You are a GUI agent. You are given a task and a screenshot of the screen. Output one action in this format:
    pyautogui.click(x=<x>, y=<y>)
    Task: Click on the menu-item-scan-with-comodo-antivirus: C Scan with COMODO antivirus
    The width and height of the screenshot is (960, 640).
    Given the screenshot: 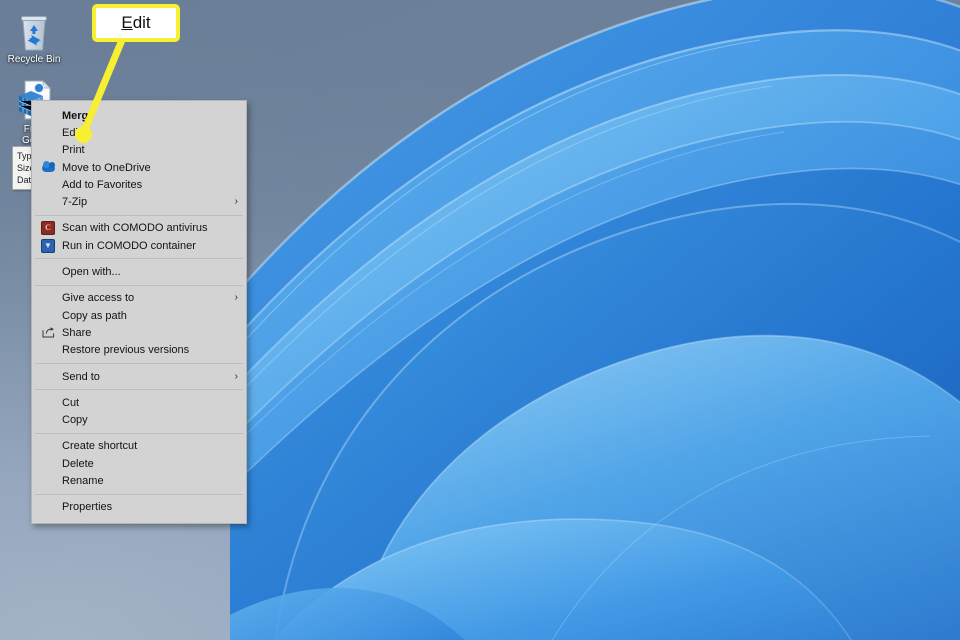 What is the action you would take?
    pyautogui.click(x=139, y=228)
    